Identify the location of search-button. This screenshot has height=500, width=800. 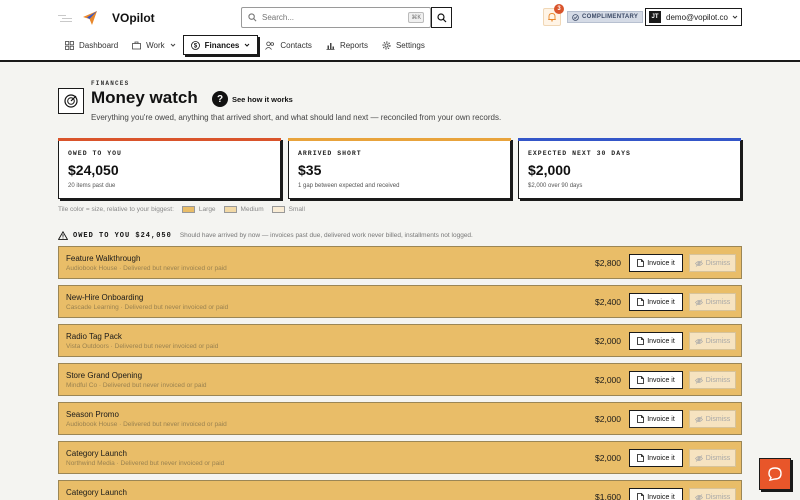
(441, 17).